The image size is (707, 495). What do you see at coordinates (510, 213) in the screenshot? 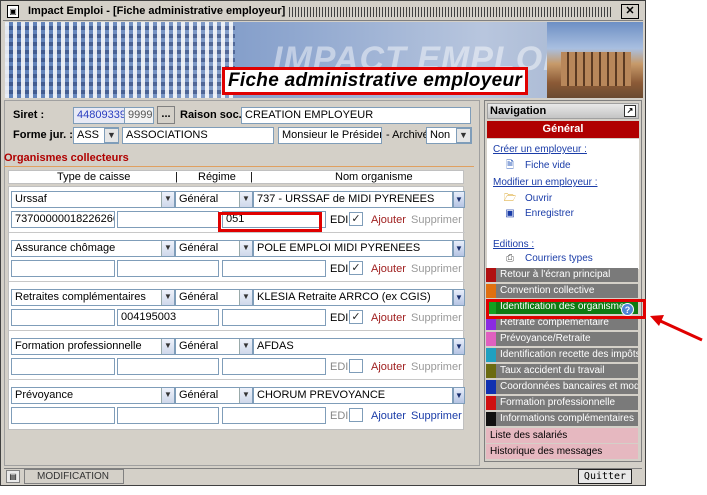
I see `save-icon: ▣` at bounding box center [510, 213].